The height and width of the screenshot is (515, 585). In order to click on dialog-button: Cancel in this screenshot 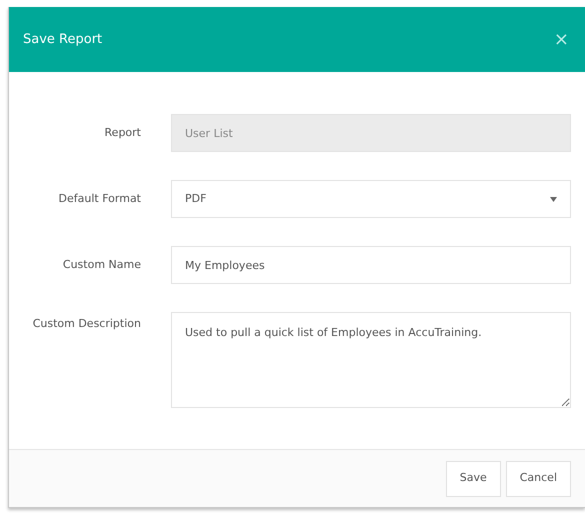, I will do `click(538, 478)`.